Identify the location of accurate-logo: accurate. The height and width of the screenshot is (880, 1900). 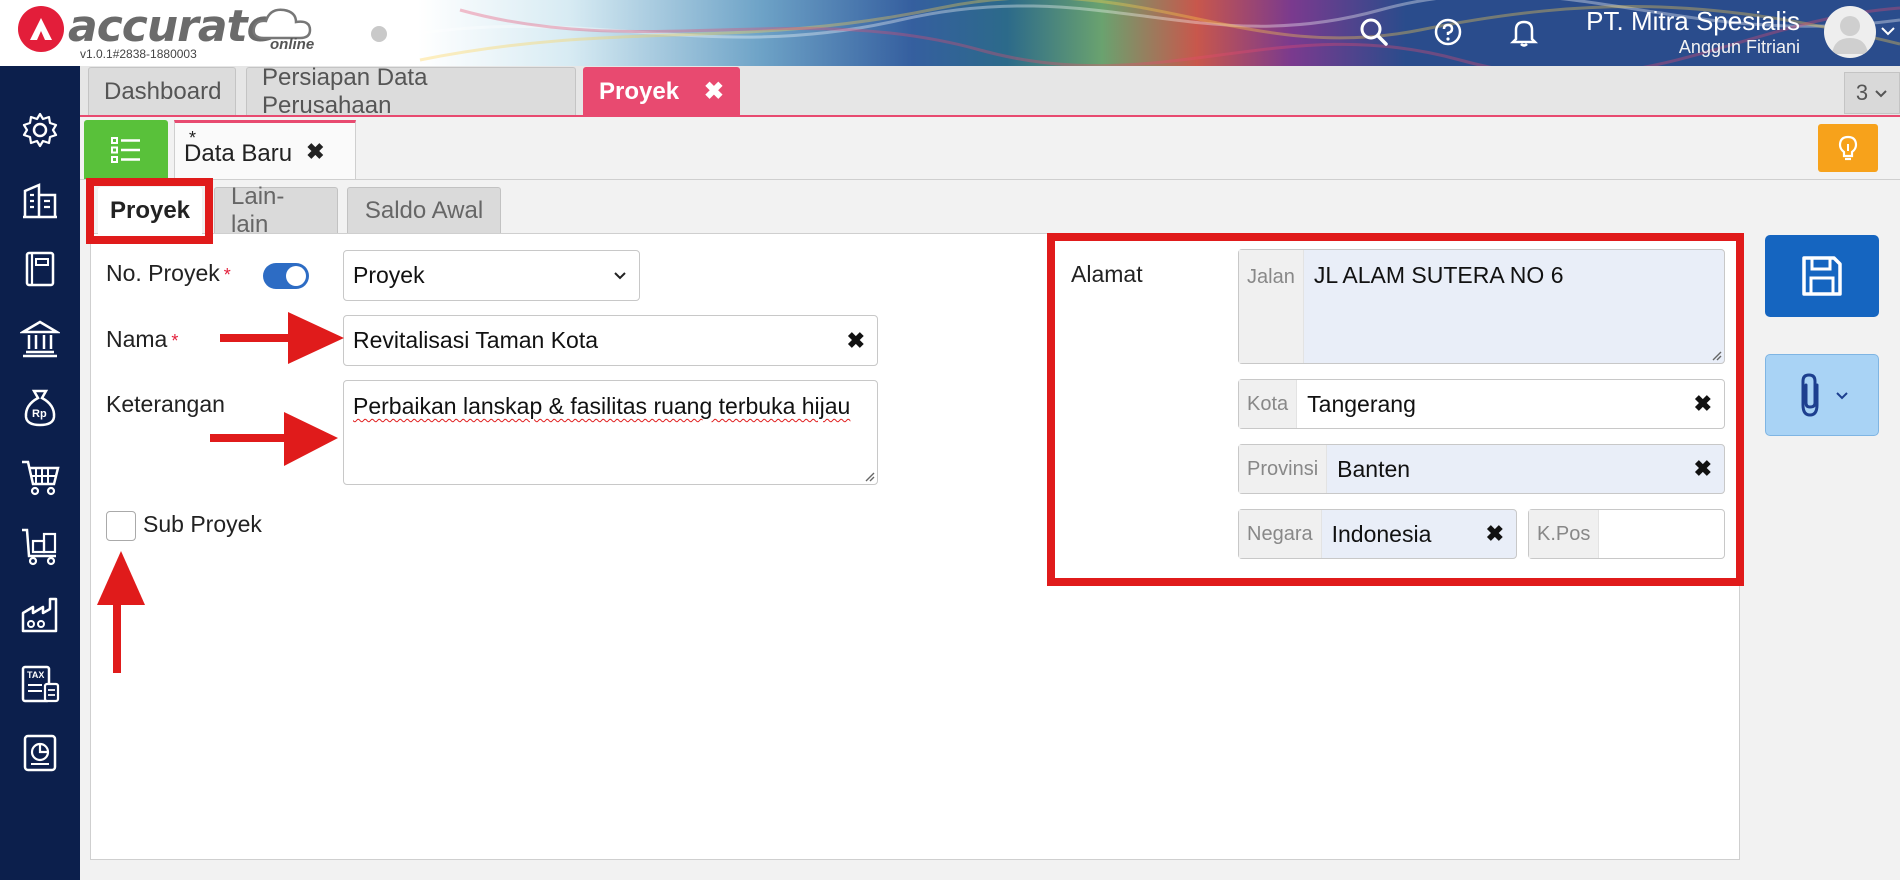
(147, 26).